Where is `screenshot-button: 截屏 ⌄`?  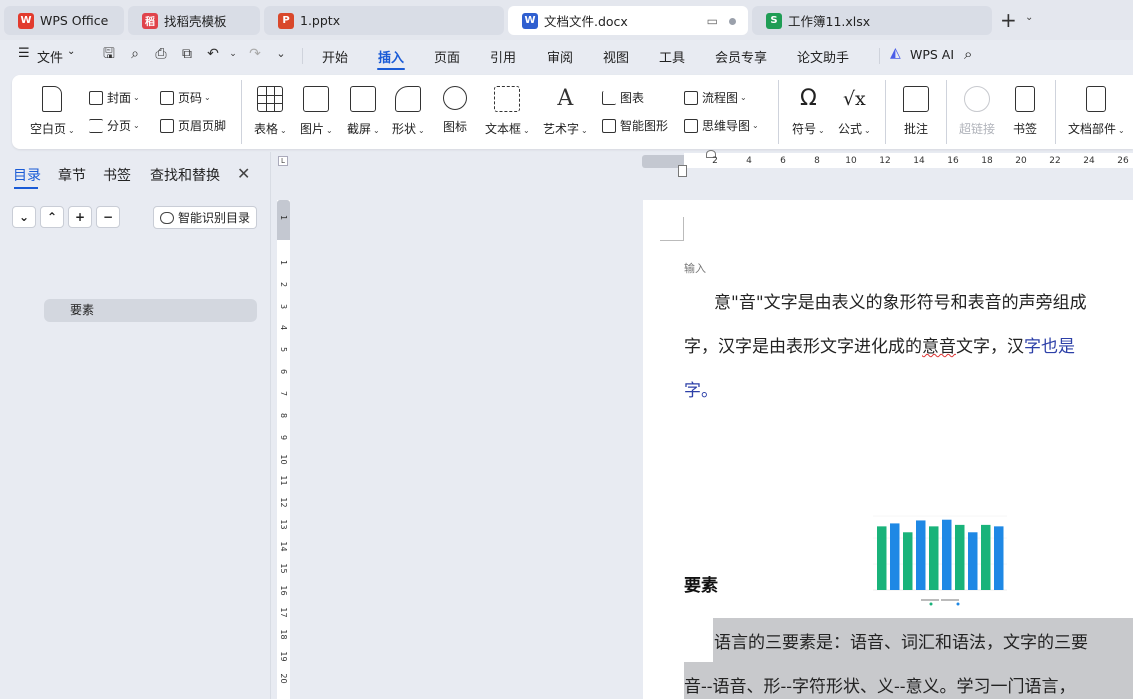 screenshot-button: 截屏 ⌄ is located at coordinates (363, 111).